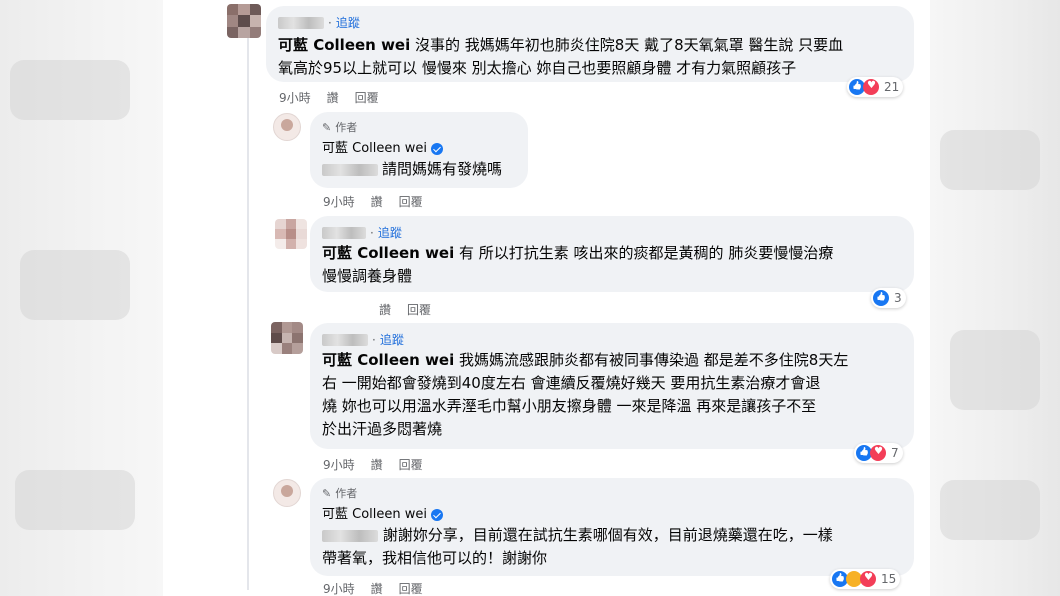 The width and height of the screenshot is (1060, 596). What do you see at coordinates (248, 310) in the screenshot?
I see `thread-connector` at bounding box center [248, 310].